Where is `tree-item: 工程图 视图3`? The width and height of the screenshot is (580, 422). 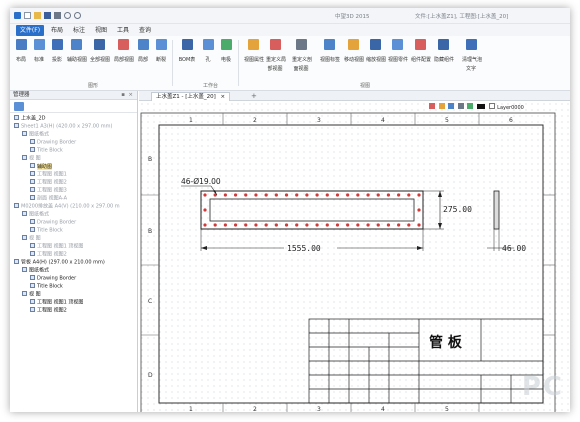
tree-item: 工程图 视图3 is located at coordinates (48, 190).